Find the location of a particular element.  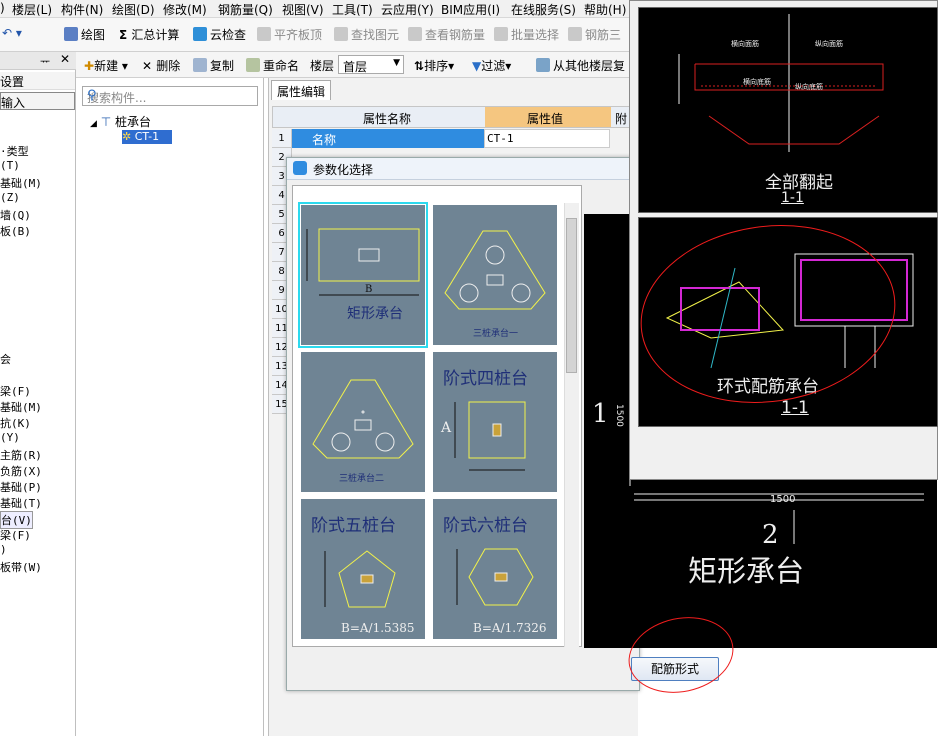

tile-dim-label: A is located at coordinates (446, 428).